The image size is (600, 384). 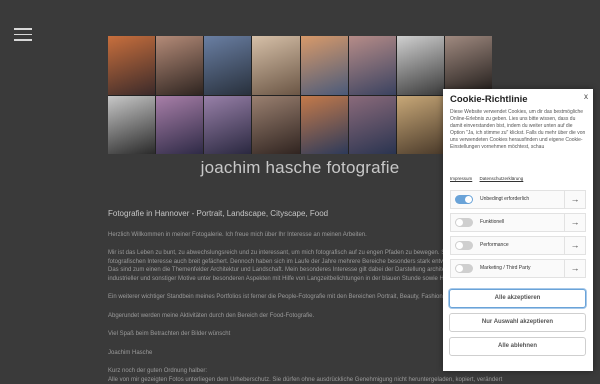 What do you see at coordinates (464, 245) in the screenshot?
I see `toggle-performance` at bounding box center [464, 245].